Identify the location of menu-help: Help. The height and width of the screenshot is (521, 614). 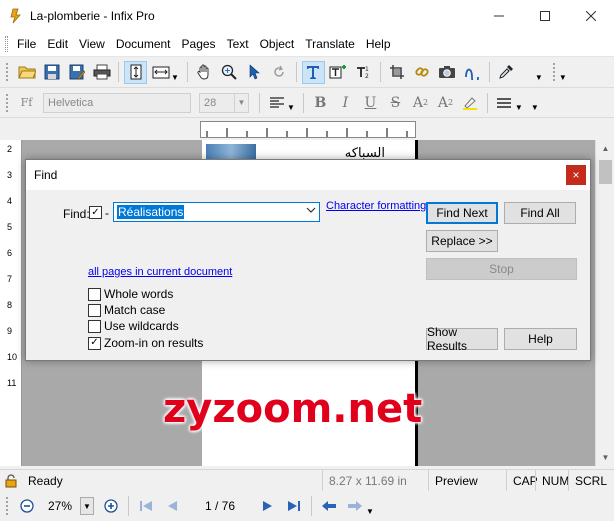
(381, 44).